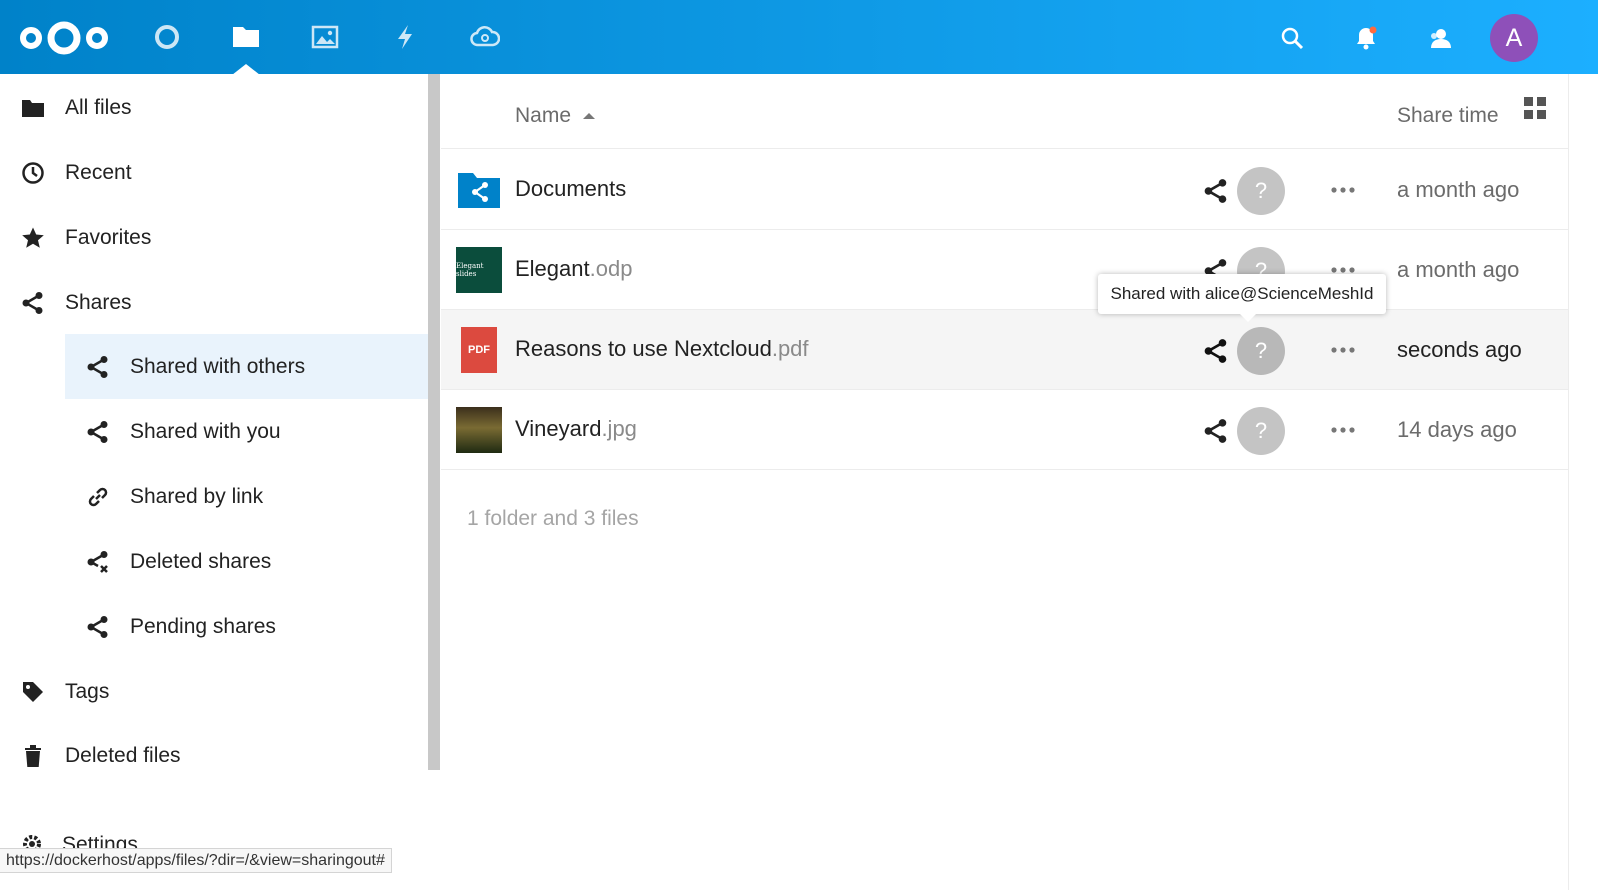  What do you see at coordinates (1248, 317) in the screenshot?
I see `tooltip-arrow` at bounding box center [1248, 317].